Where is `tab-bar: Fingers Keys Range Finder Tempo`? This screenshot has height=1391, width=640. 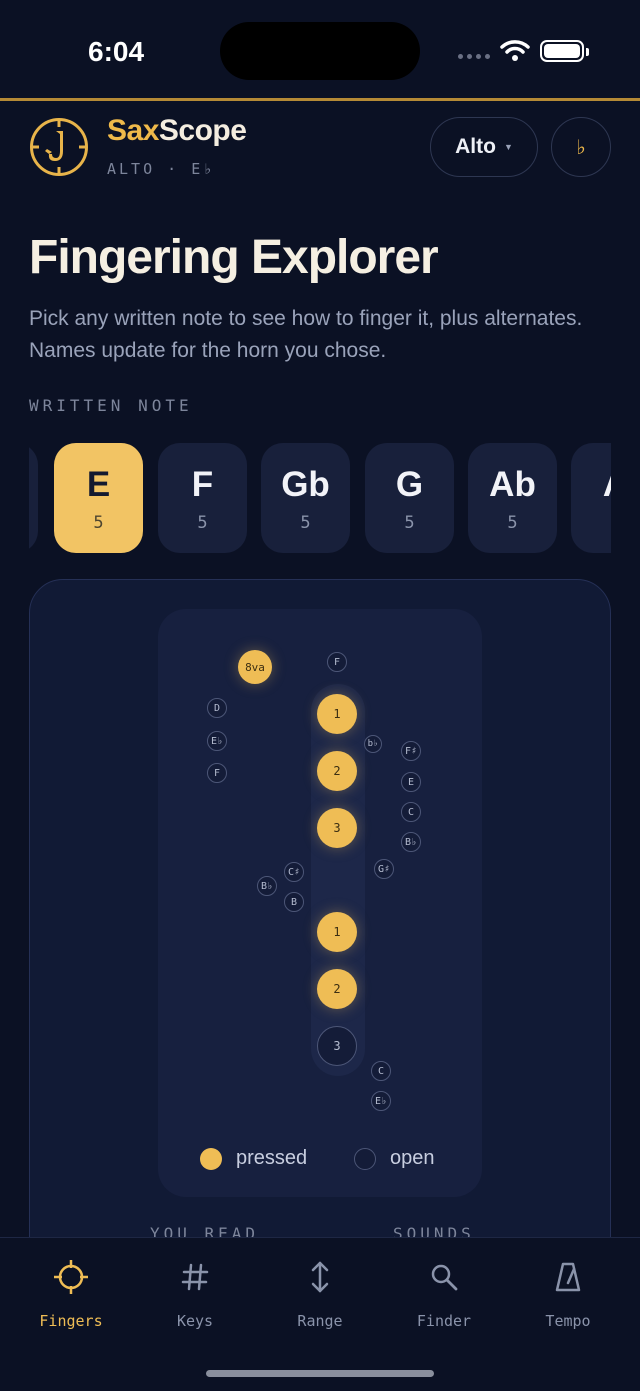
tab-bar: Fingers Keys Range Finder Tempo is located at coordinates (320, 1314).